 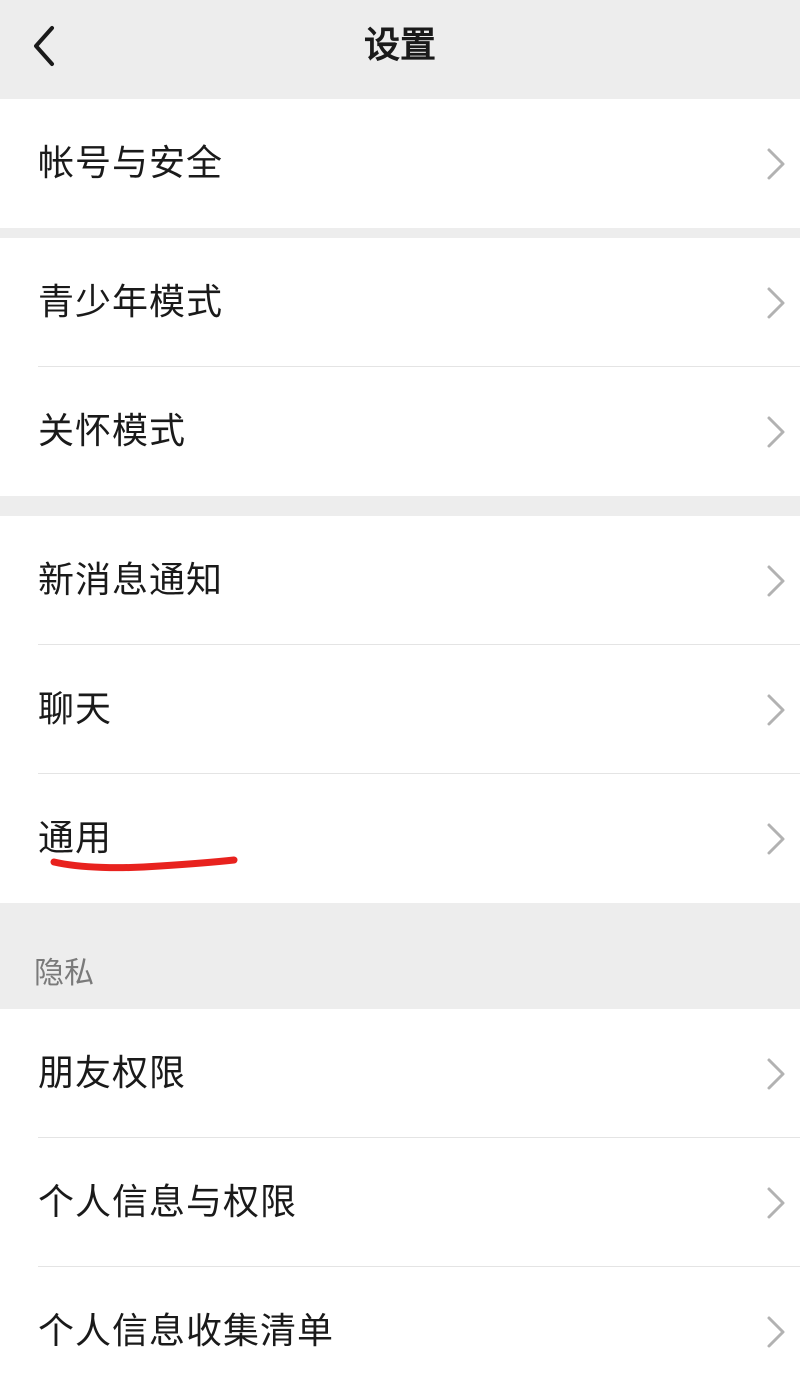 I want to click on nav-bar: 设置, so click(x=400, y=49).